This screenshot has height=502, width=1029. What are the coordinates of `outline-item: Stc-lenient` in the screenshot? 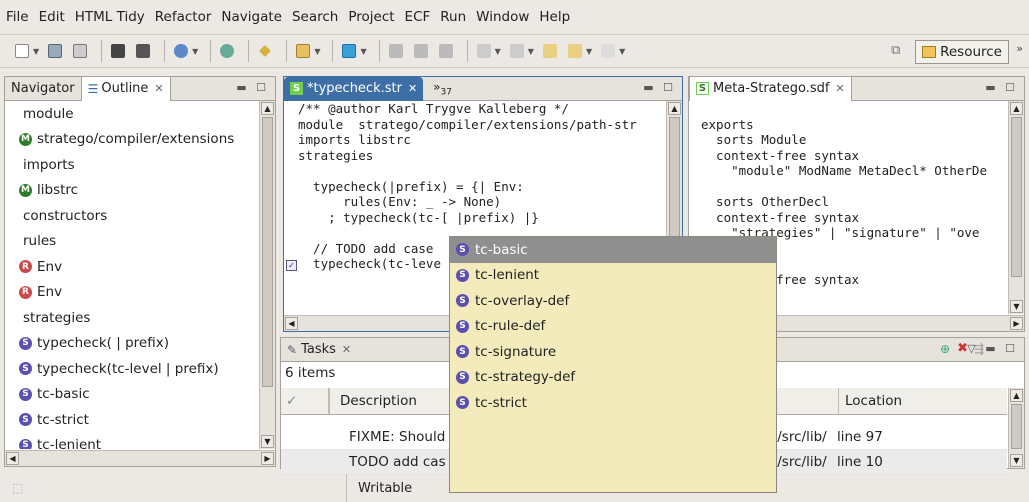 It's located at (131, 441).